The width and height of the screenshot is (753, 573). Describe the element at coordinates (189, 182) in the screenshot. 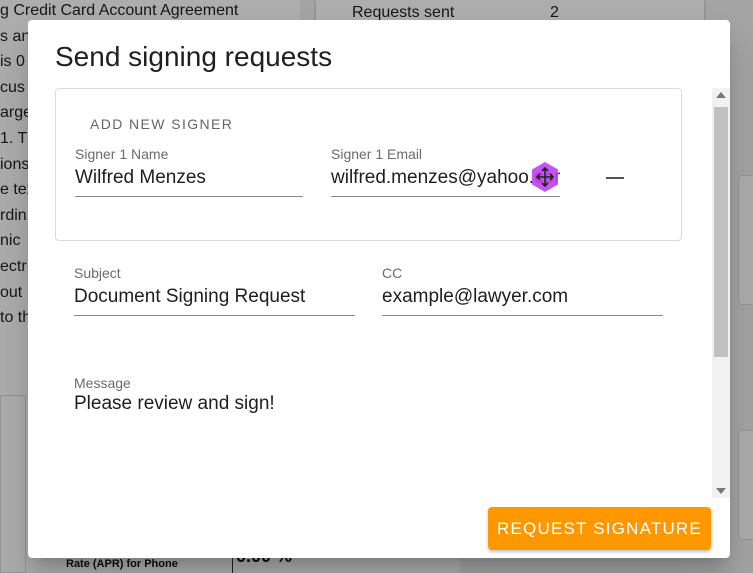

I see `signer-name-input: Wilfred Menzes` at that location.